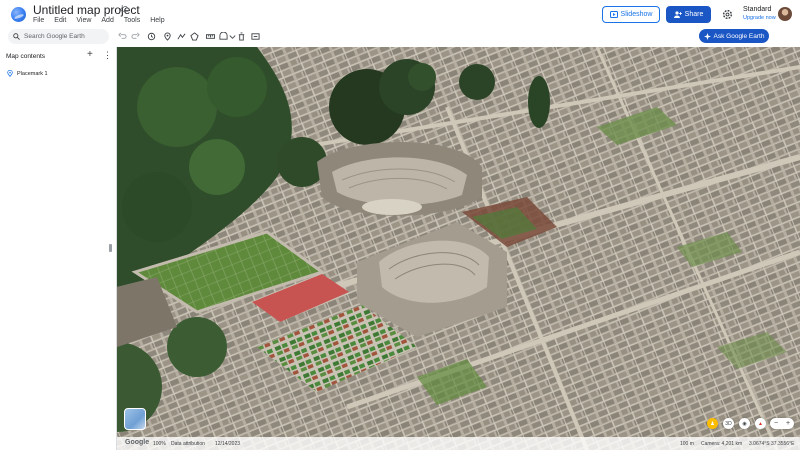  What do you see at coordinates (788, 423) in the screenshot?
I see `zoom-in-button: +` at bounding box center [788, 423].